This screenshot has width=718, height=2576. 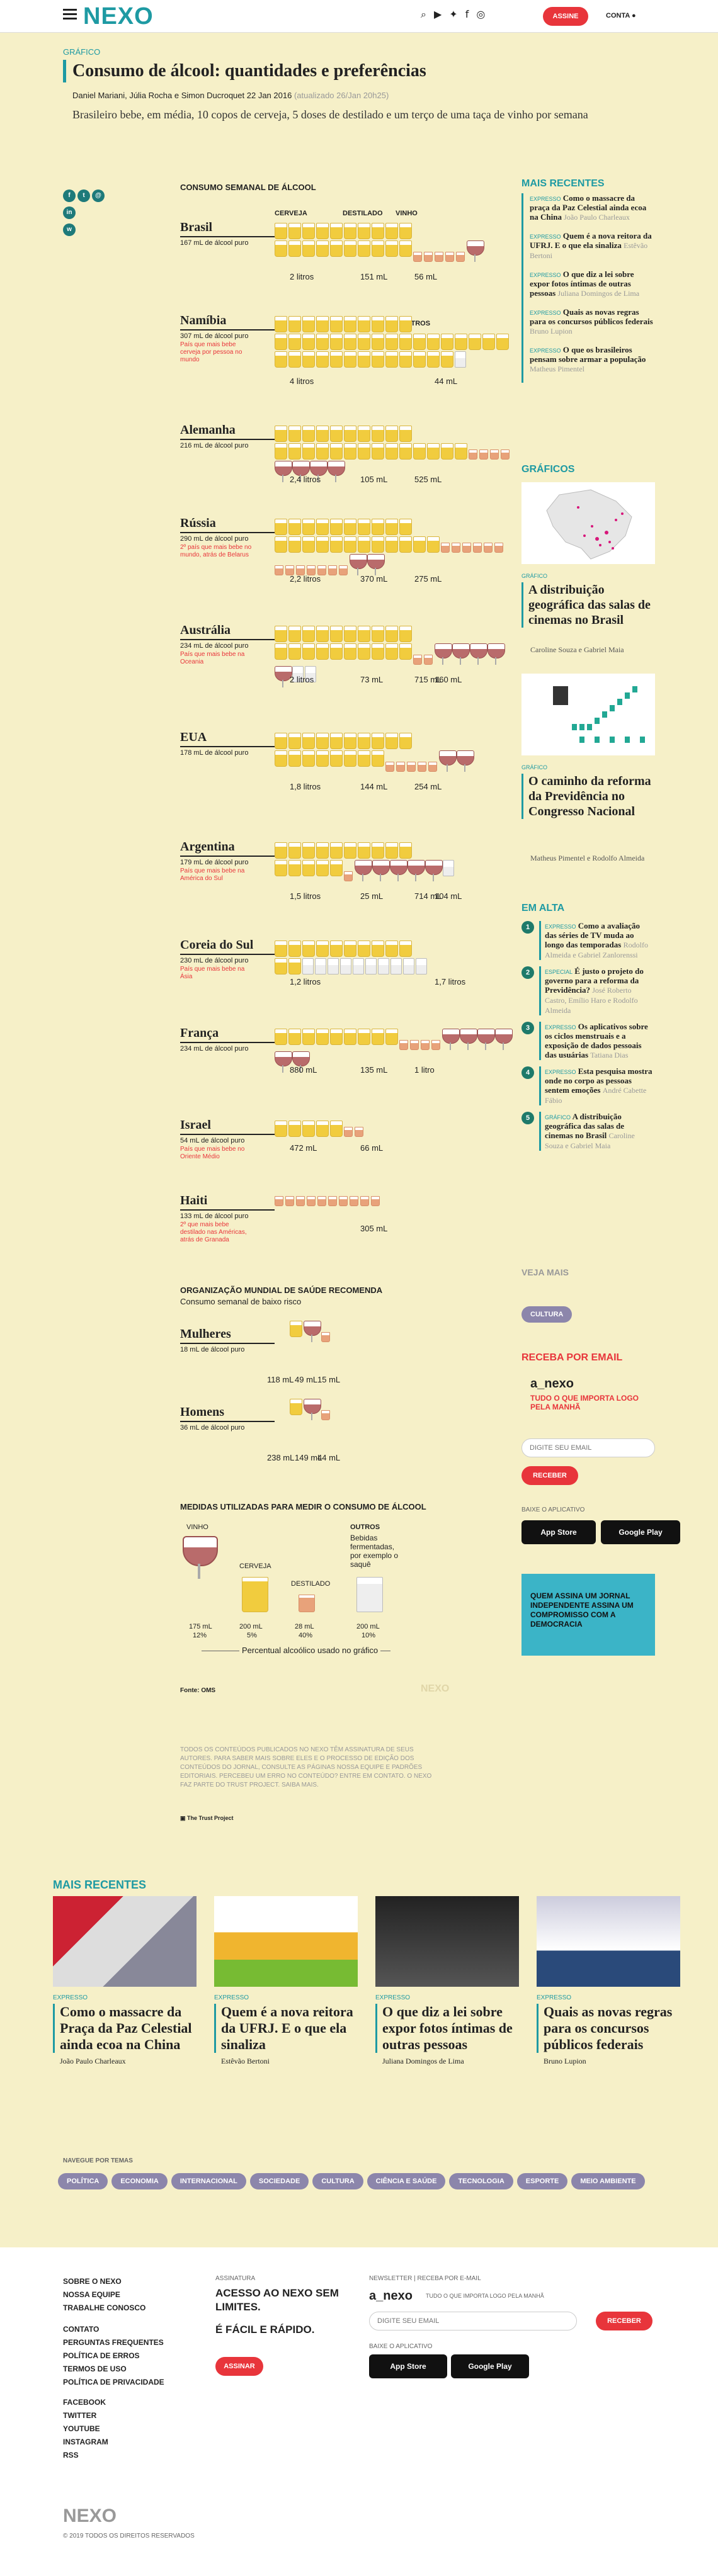 I want to click on twitter-share-icon: t, so click(x=83, y=195).